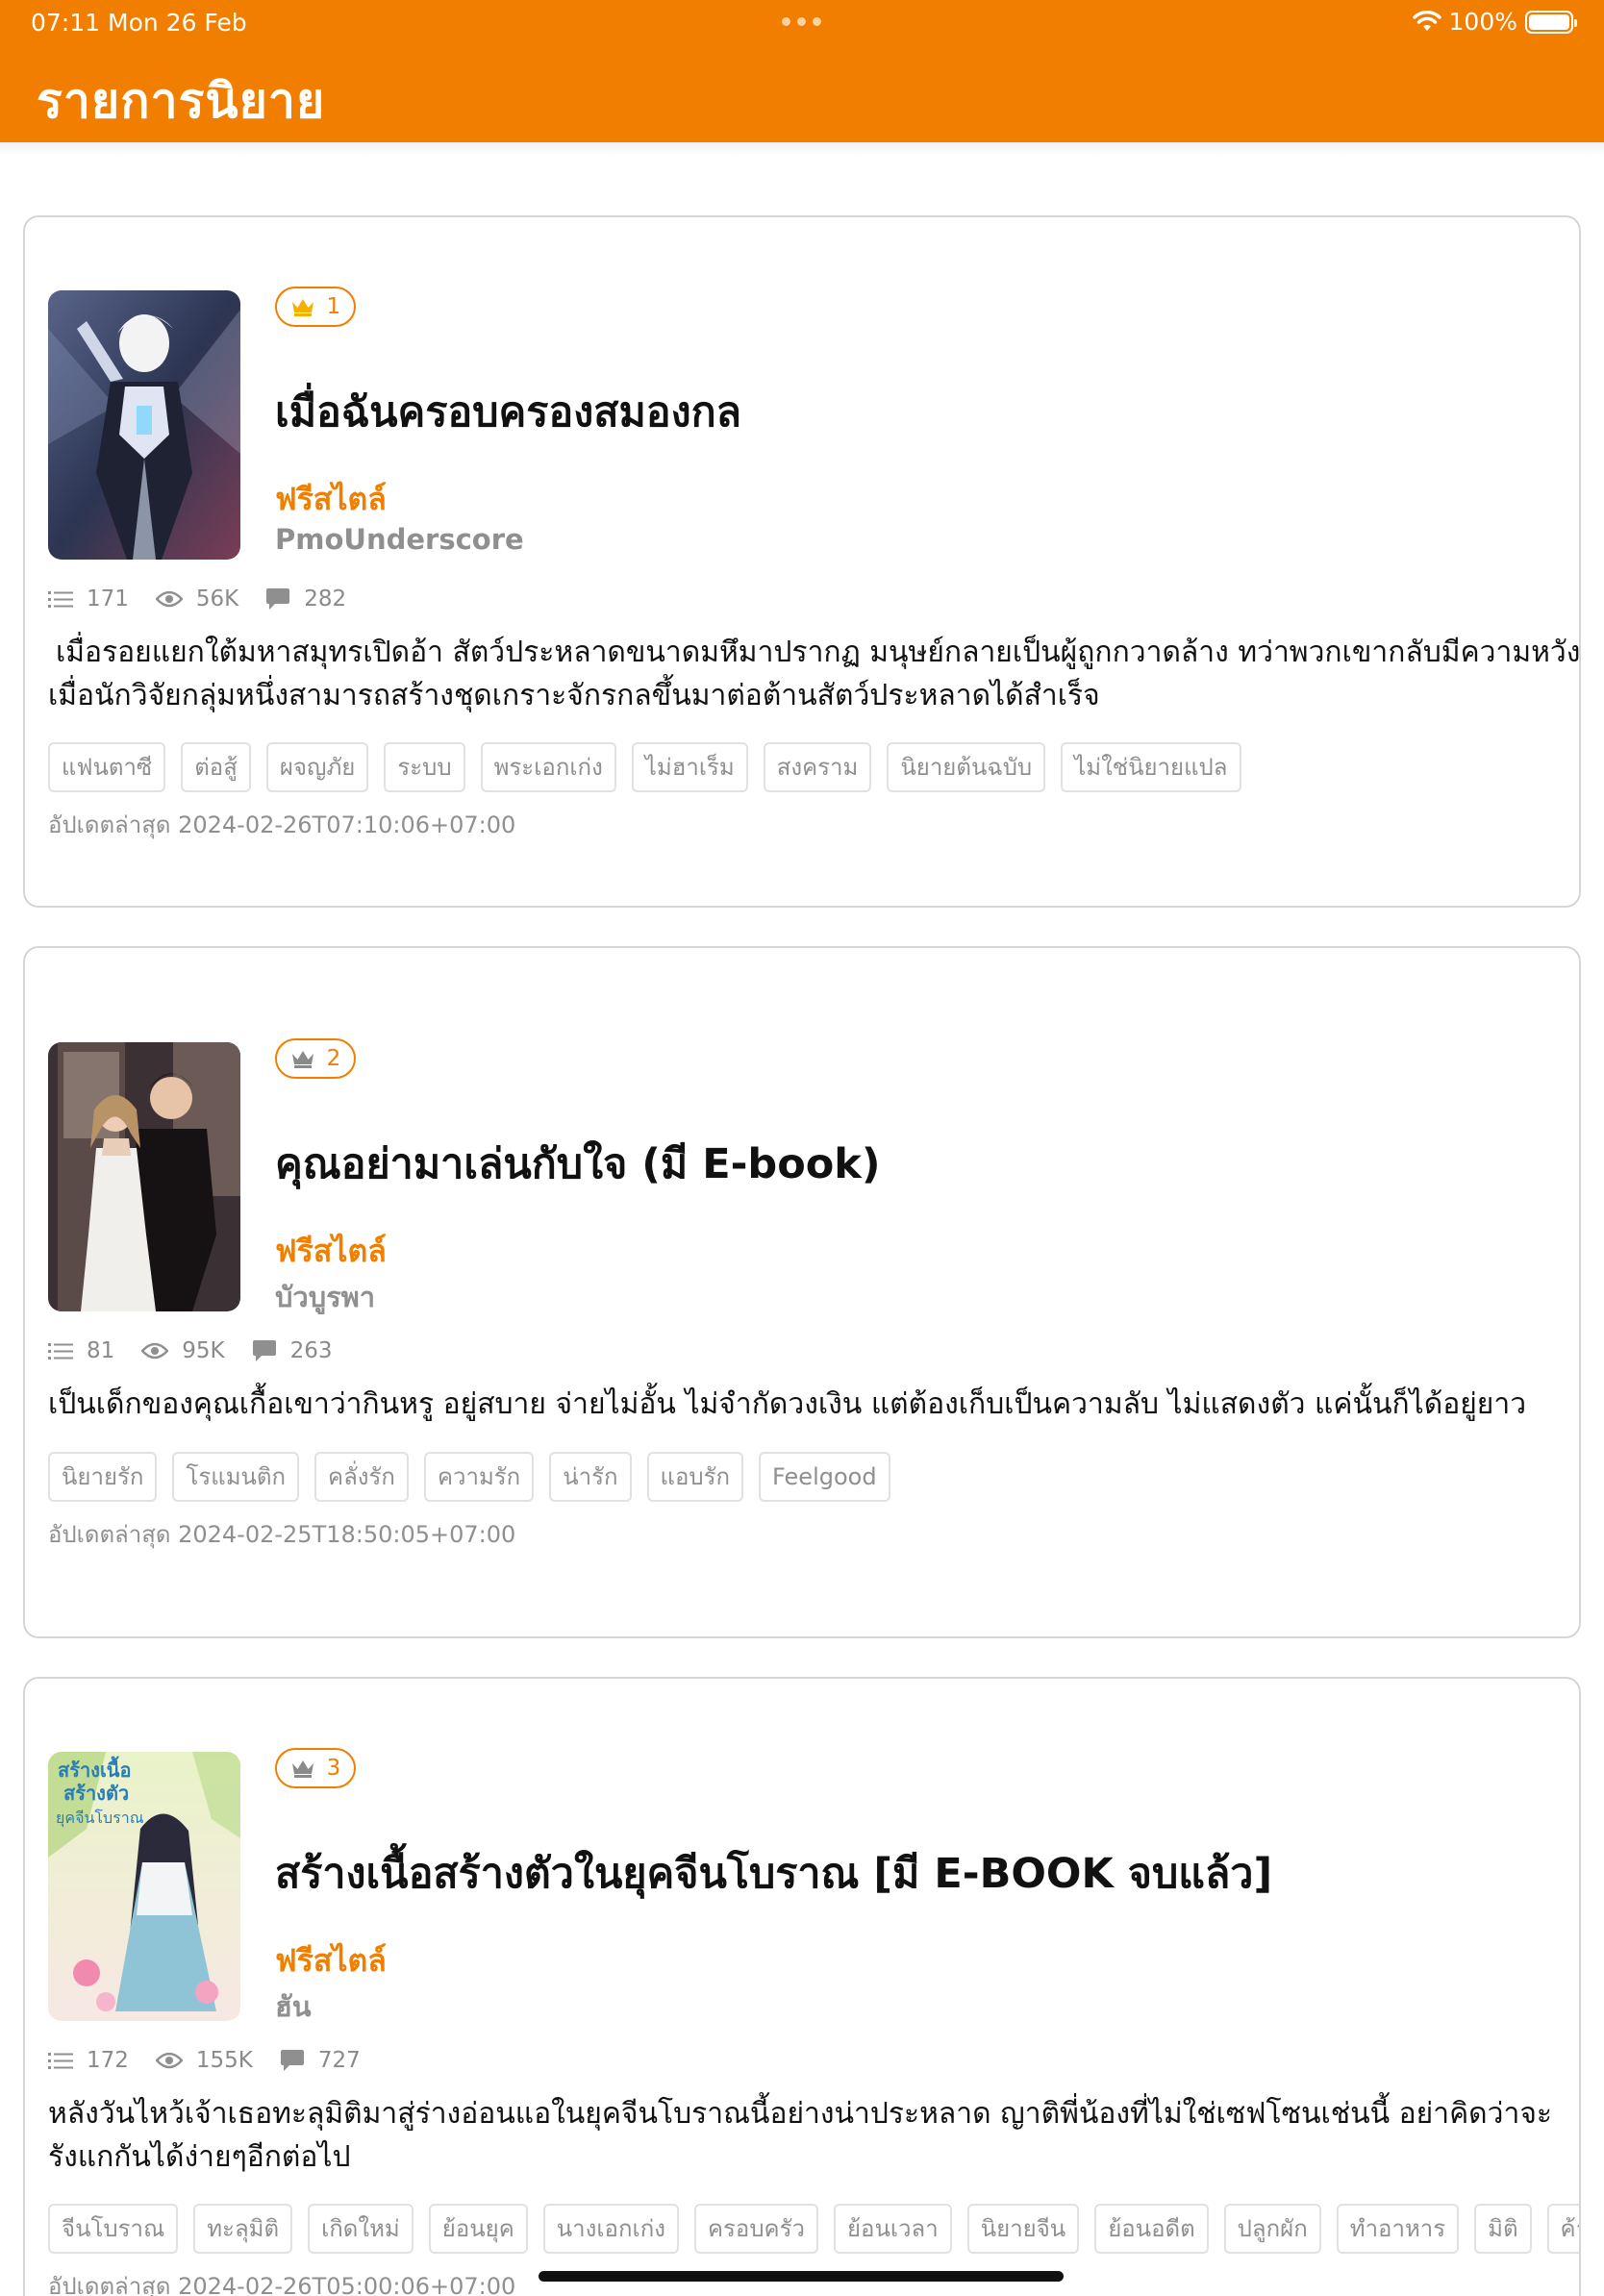 The width and height of the screenshot is (1604, 2296). I want to click on view-count: 95K, so click(183, 1350).